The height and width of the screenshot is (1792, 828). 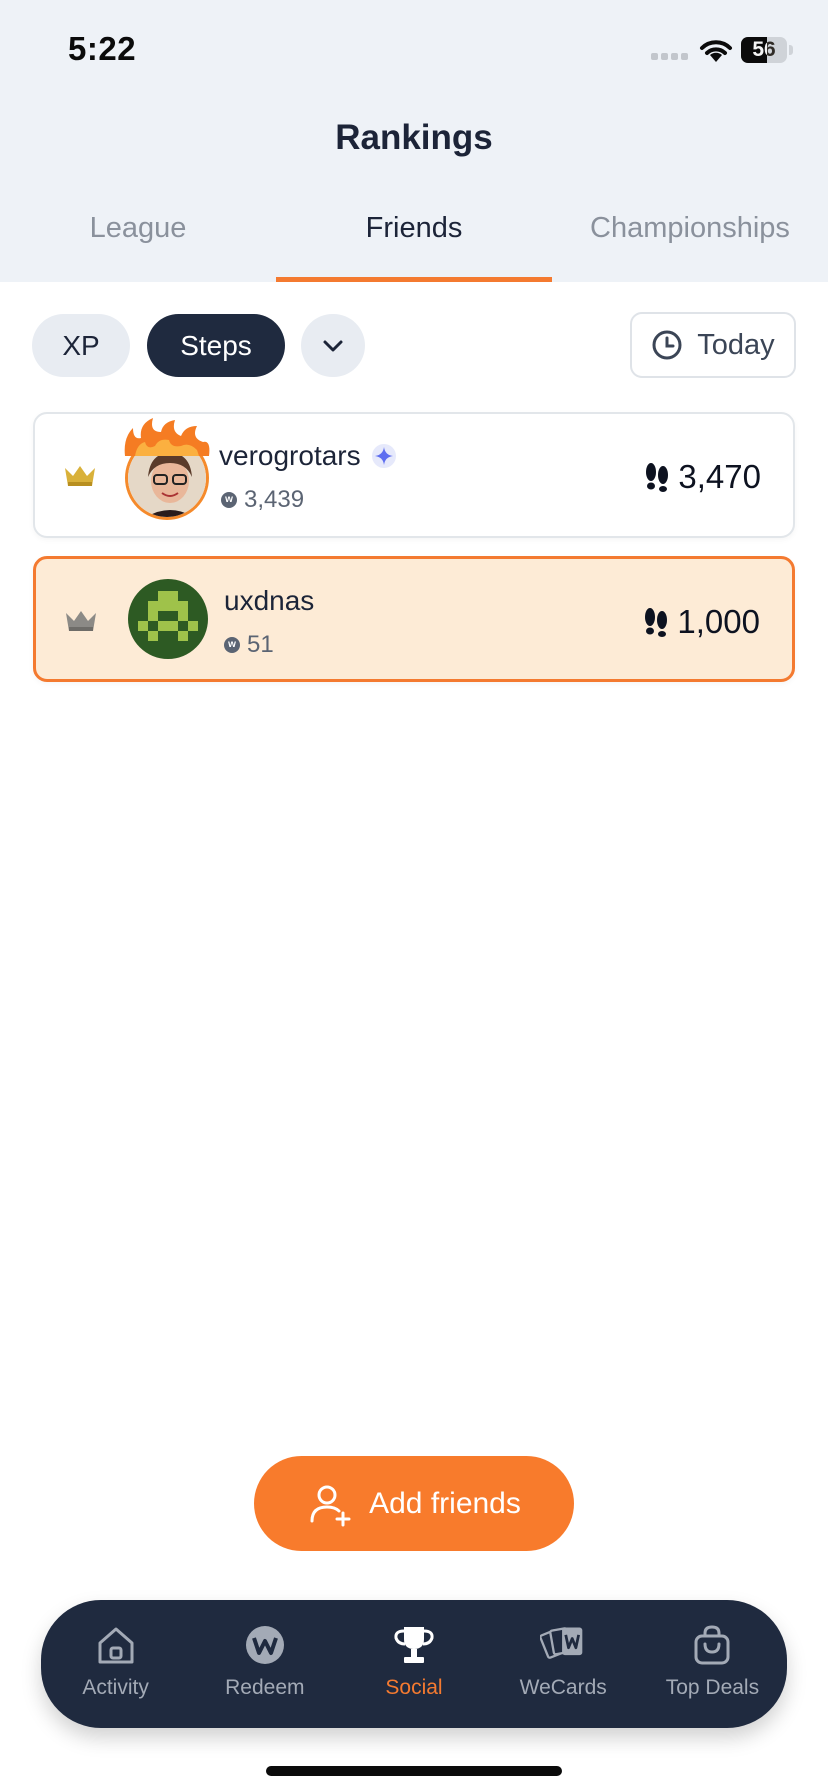 I want to click on battery-icon: 56, so click(x=764, y=50).